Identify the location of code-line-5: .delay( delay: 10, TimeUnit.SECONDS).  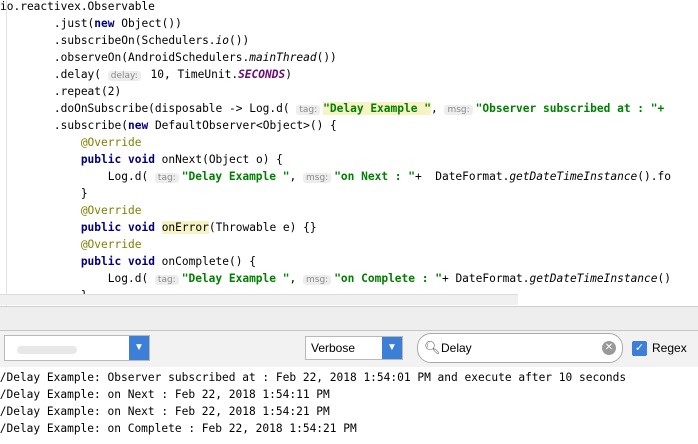
(146, 74).